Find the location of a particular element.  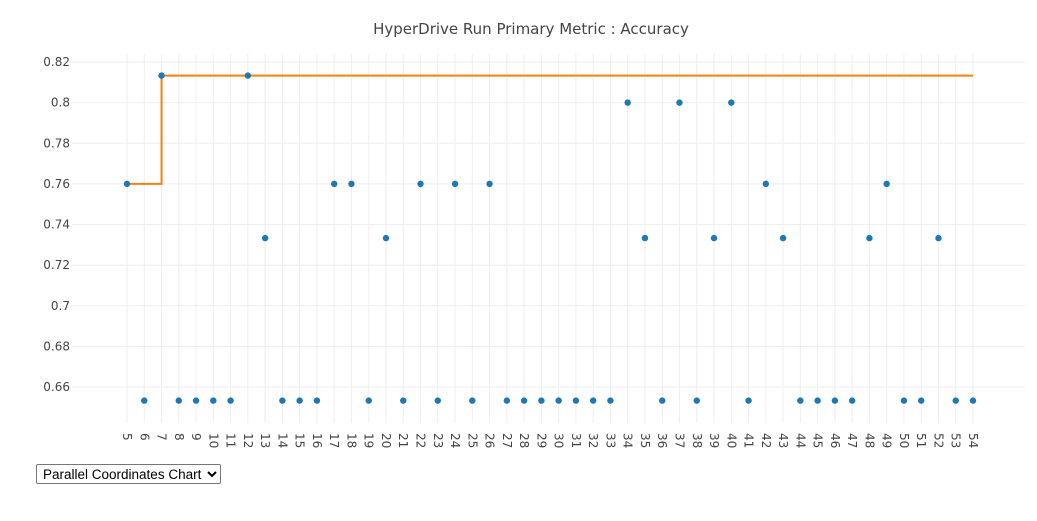

y-axis-ticks: 0.66 0.68 0.7 0.72 0.74 0.76 0.78 0.8 0.82 is located at coordinates (56, 224).